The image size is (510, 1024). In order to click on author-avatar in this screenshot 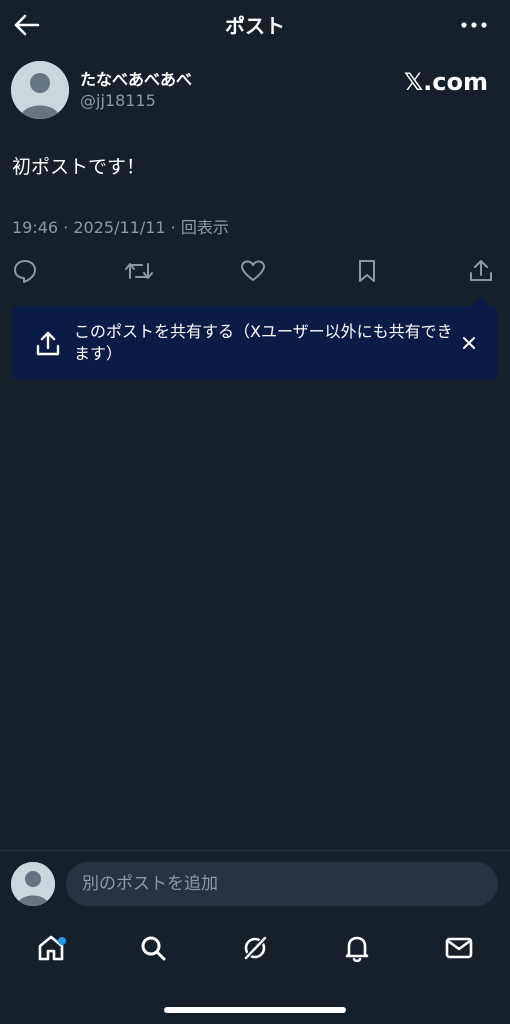, I will do `click(40, 90)`.